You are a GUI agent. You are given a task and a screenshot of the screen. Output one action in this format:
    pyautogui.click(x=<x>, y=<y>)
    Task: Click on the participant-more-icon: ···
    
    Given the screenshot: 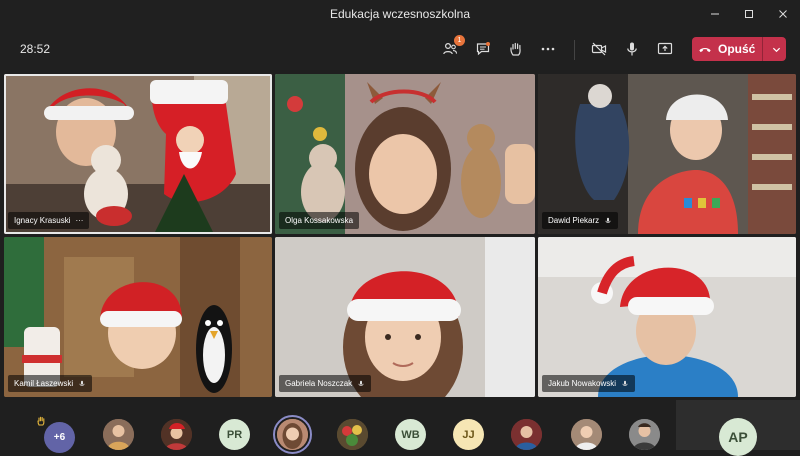 What is the action you would take?
    pyautogui.click(x=79, y=220)
    